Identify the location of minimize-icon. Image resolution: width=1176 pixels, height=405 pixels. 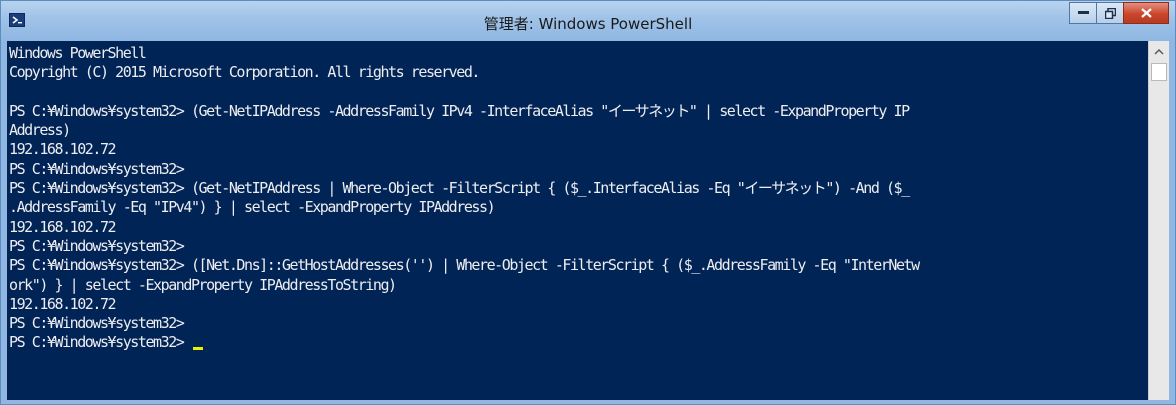
(1083, 13).